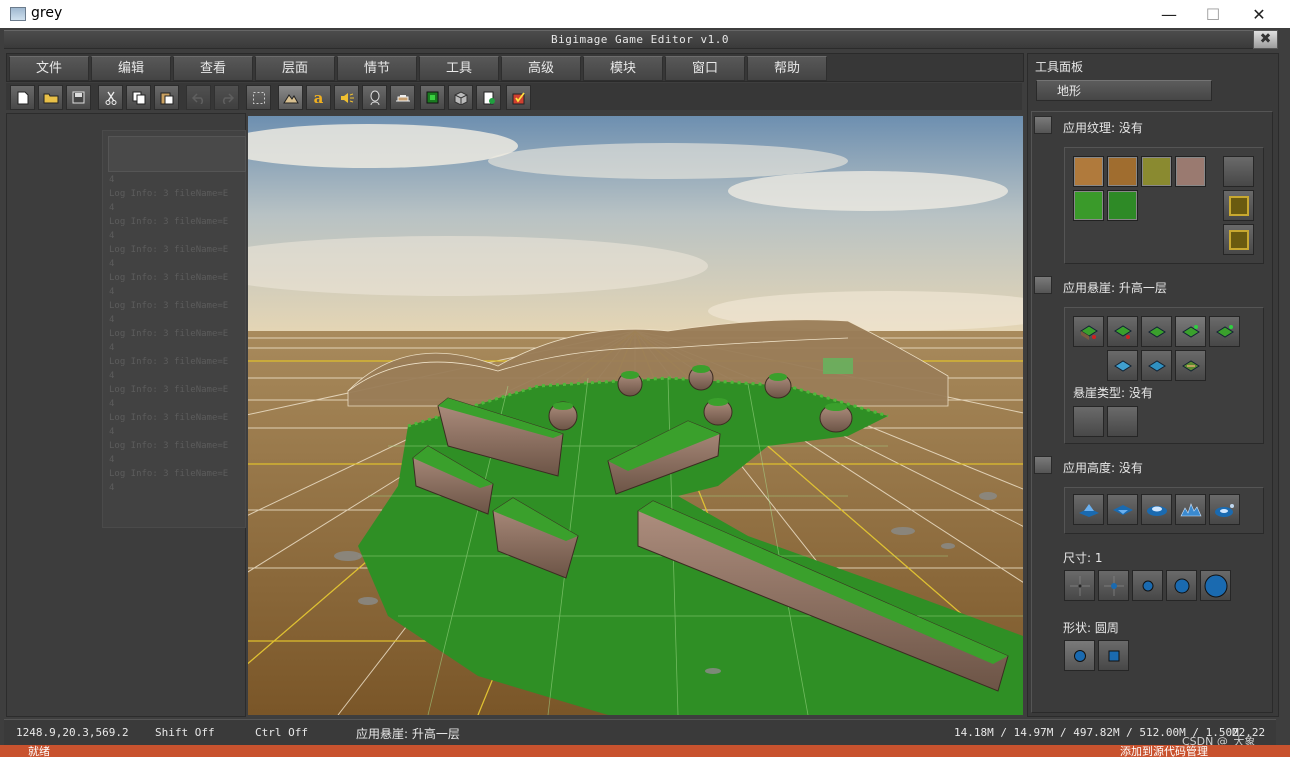 This screenshot has width=1290, height=757. I want to click on apply-cliff-label: 应用悬崖: 升高一层, so click(1115, 288).